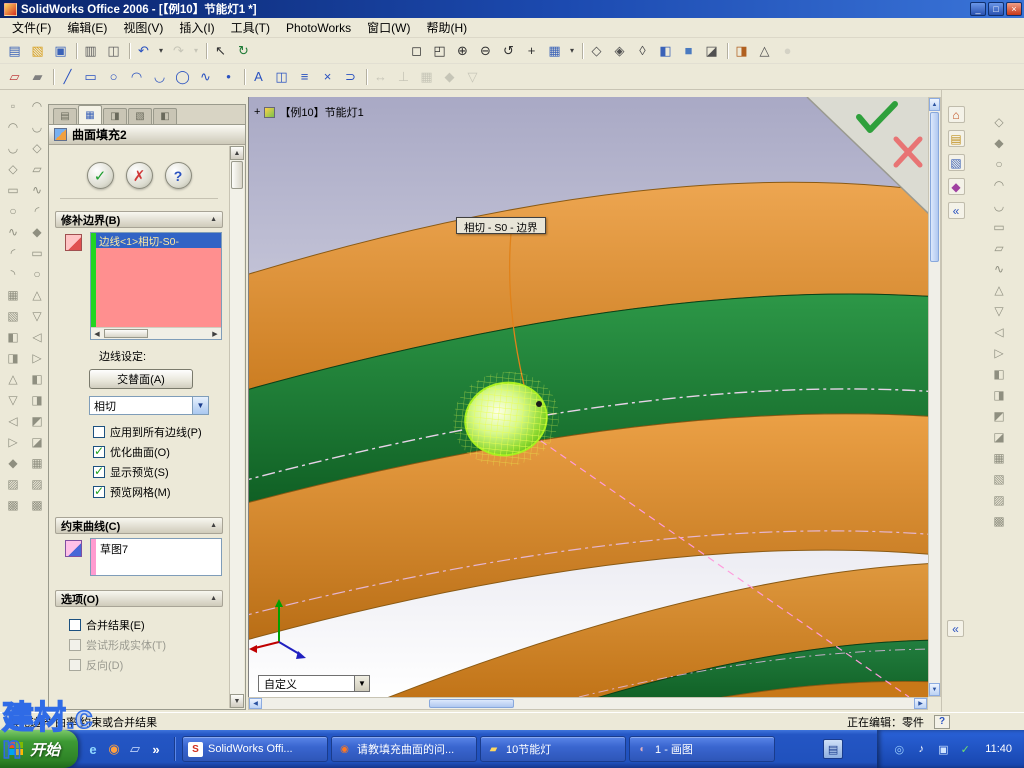  I want to click on checkbox-show-preview: 显示预览(S), so click(158, 472).